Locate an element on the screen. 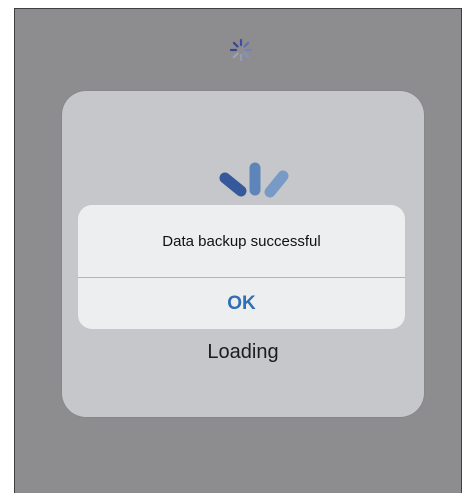 The width and height of the screenshot is (476, 493). loading-label: Loading is located at coordinates (243, 352).